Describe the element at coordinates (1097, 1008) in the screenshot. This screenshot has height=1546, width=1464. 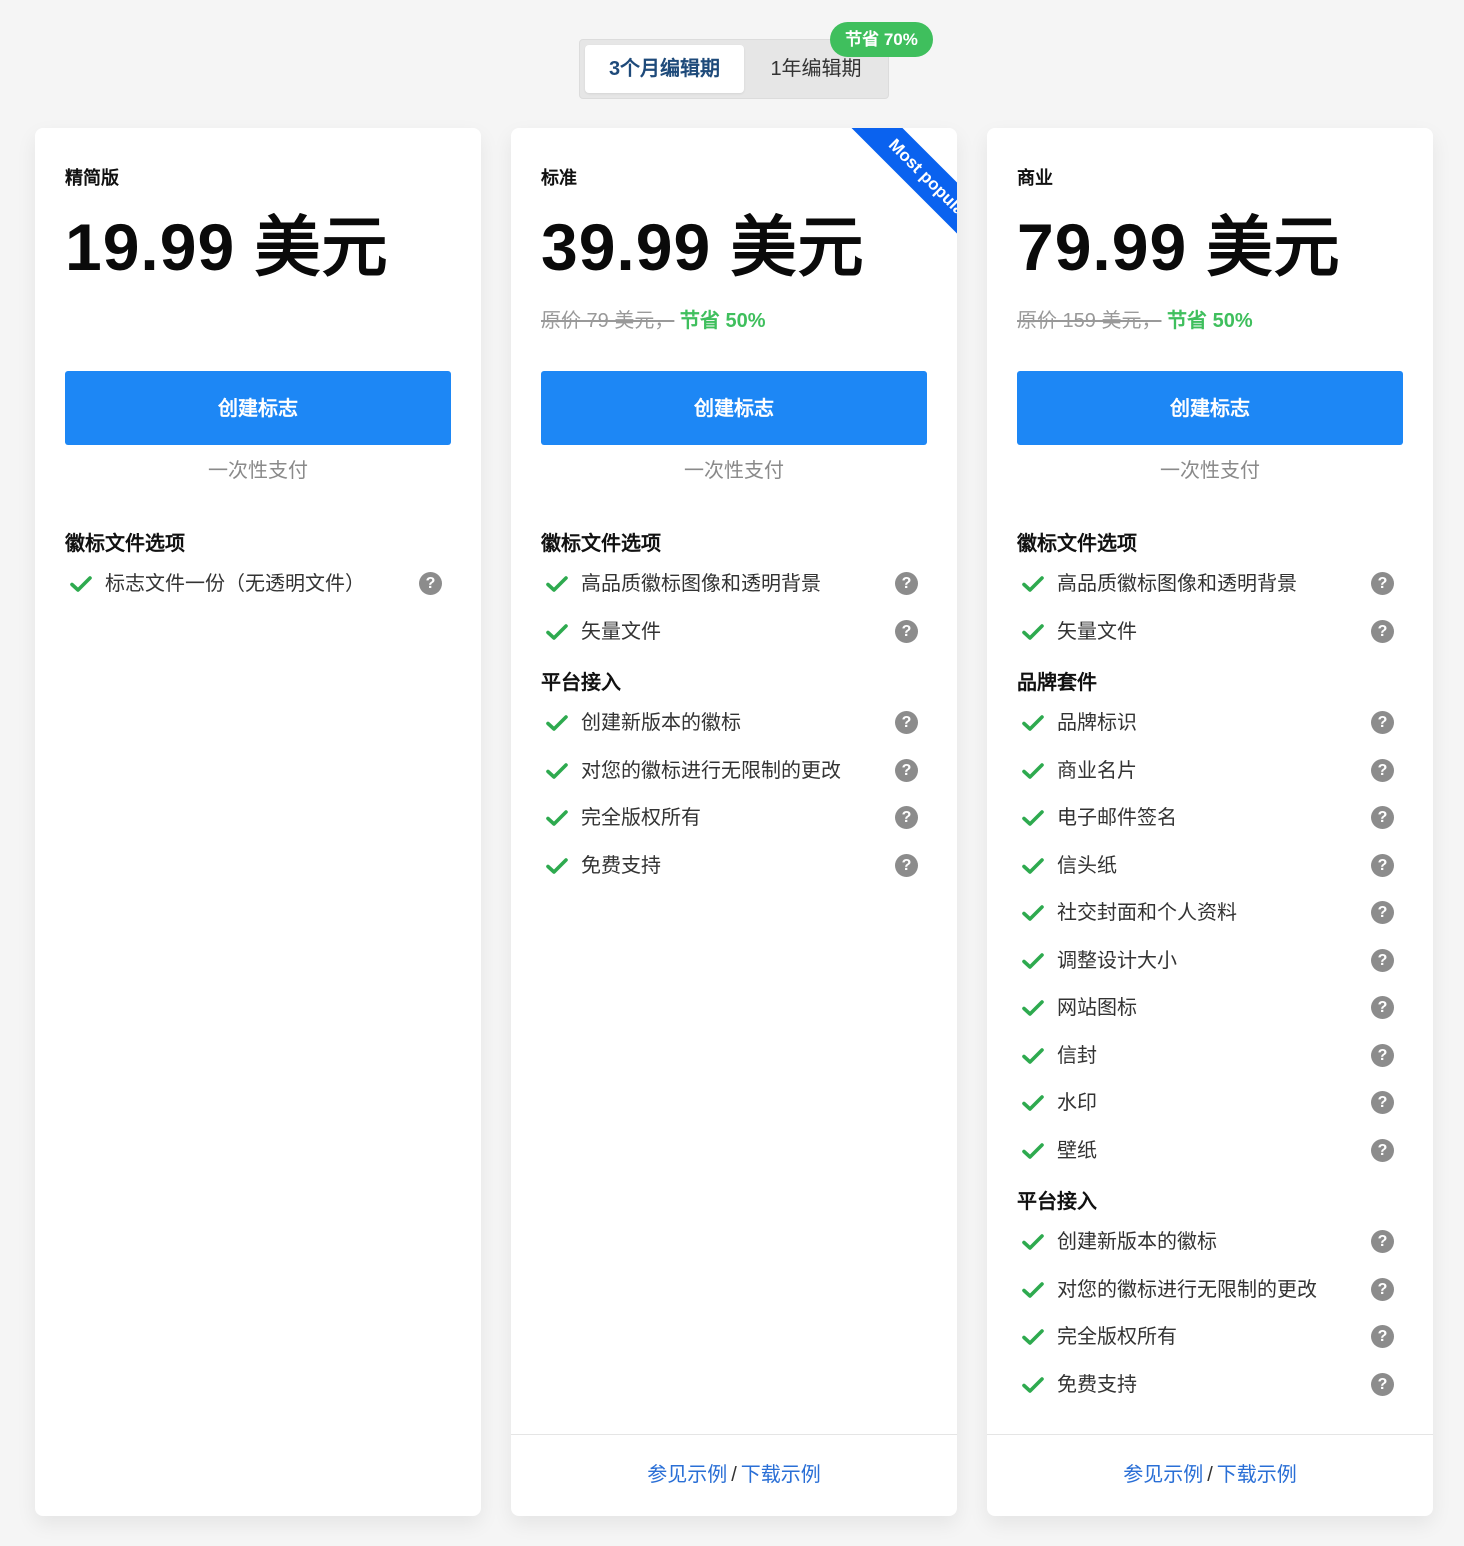
I see `feature-label: 网站图标` at that location.